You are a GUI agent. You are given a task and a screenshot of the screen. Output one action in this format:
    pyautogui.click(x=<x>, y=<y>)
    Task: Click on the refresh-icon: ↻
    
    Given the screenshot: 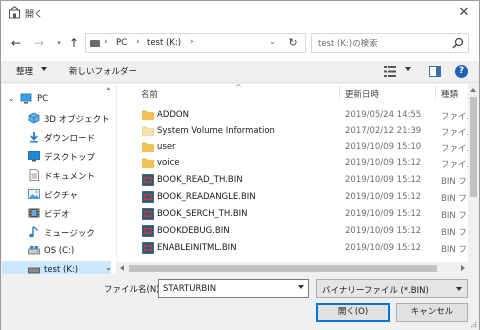 What is the action you would take?
    pyautogui.click(x=293, y=42)
    